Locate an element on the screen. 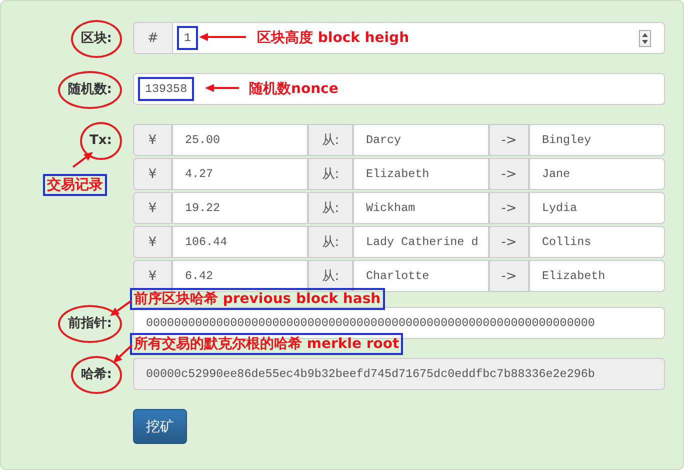  hash-sign: # is located at coordinates (153, 38).